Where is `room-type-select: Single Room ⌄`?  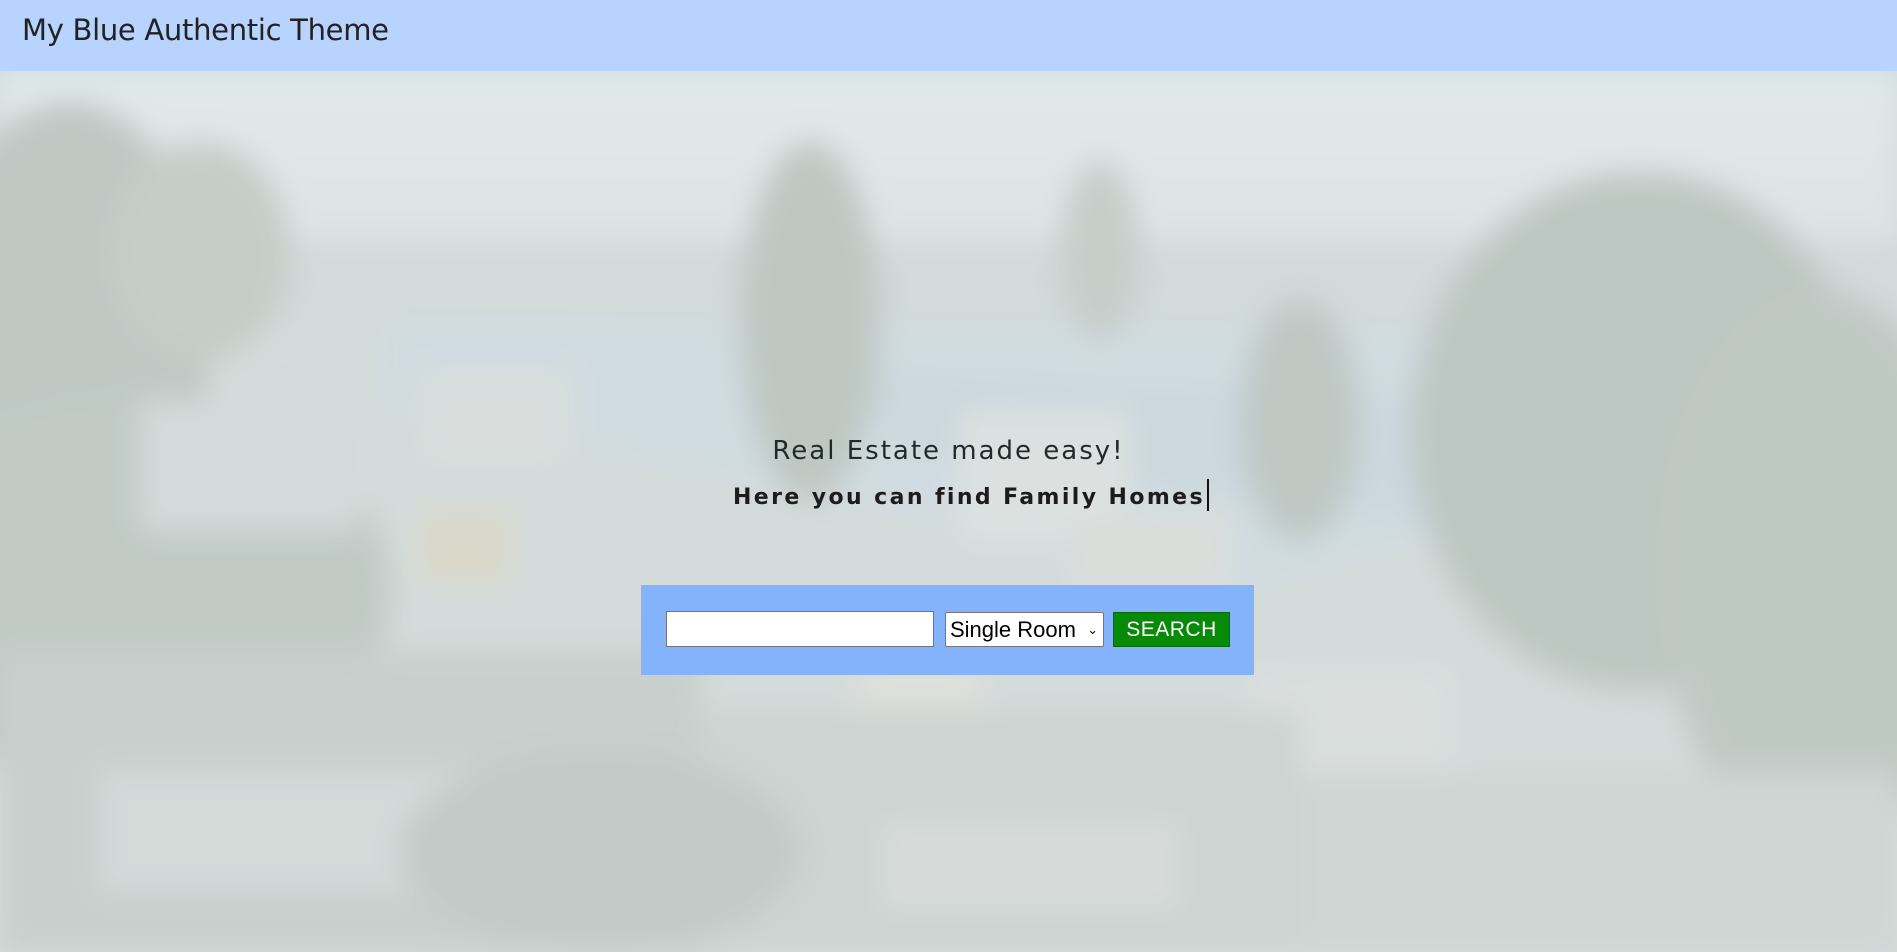 room-type-select: Single Room ⌄ is located at coordinates (1024, 629).